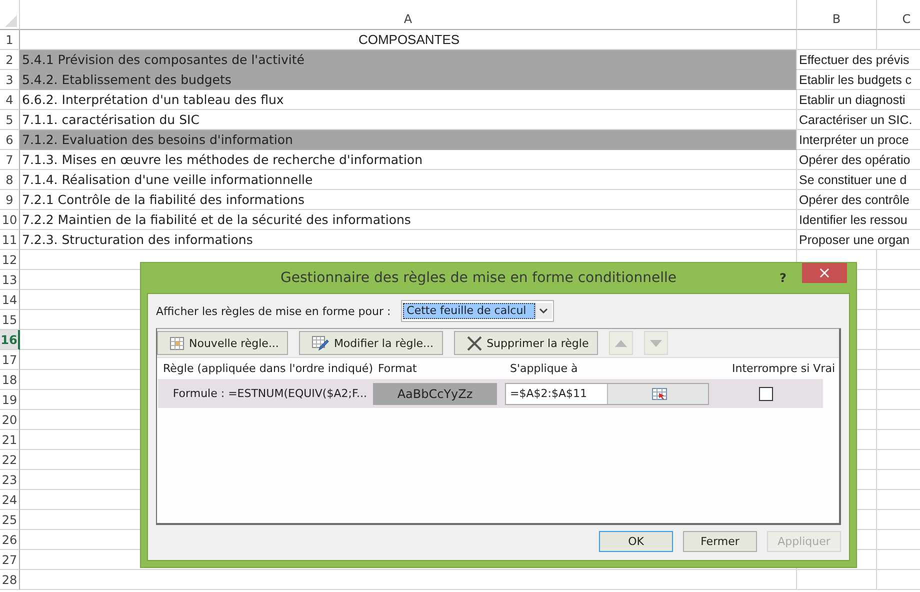 The width and height of the screenshot is (920, 592). What do you see at coordinates (10, 480) in the screenshot?
I see `row-header: 23` at bounding box center [10, 480].